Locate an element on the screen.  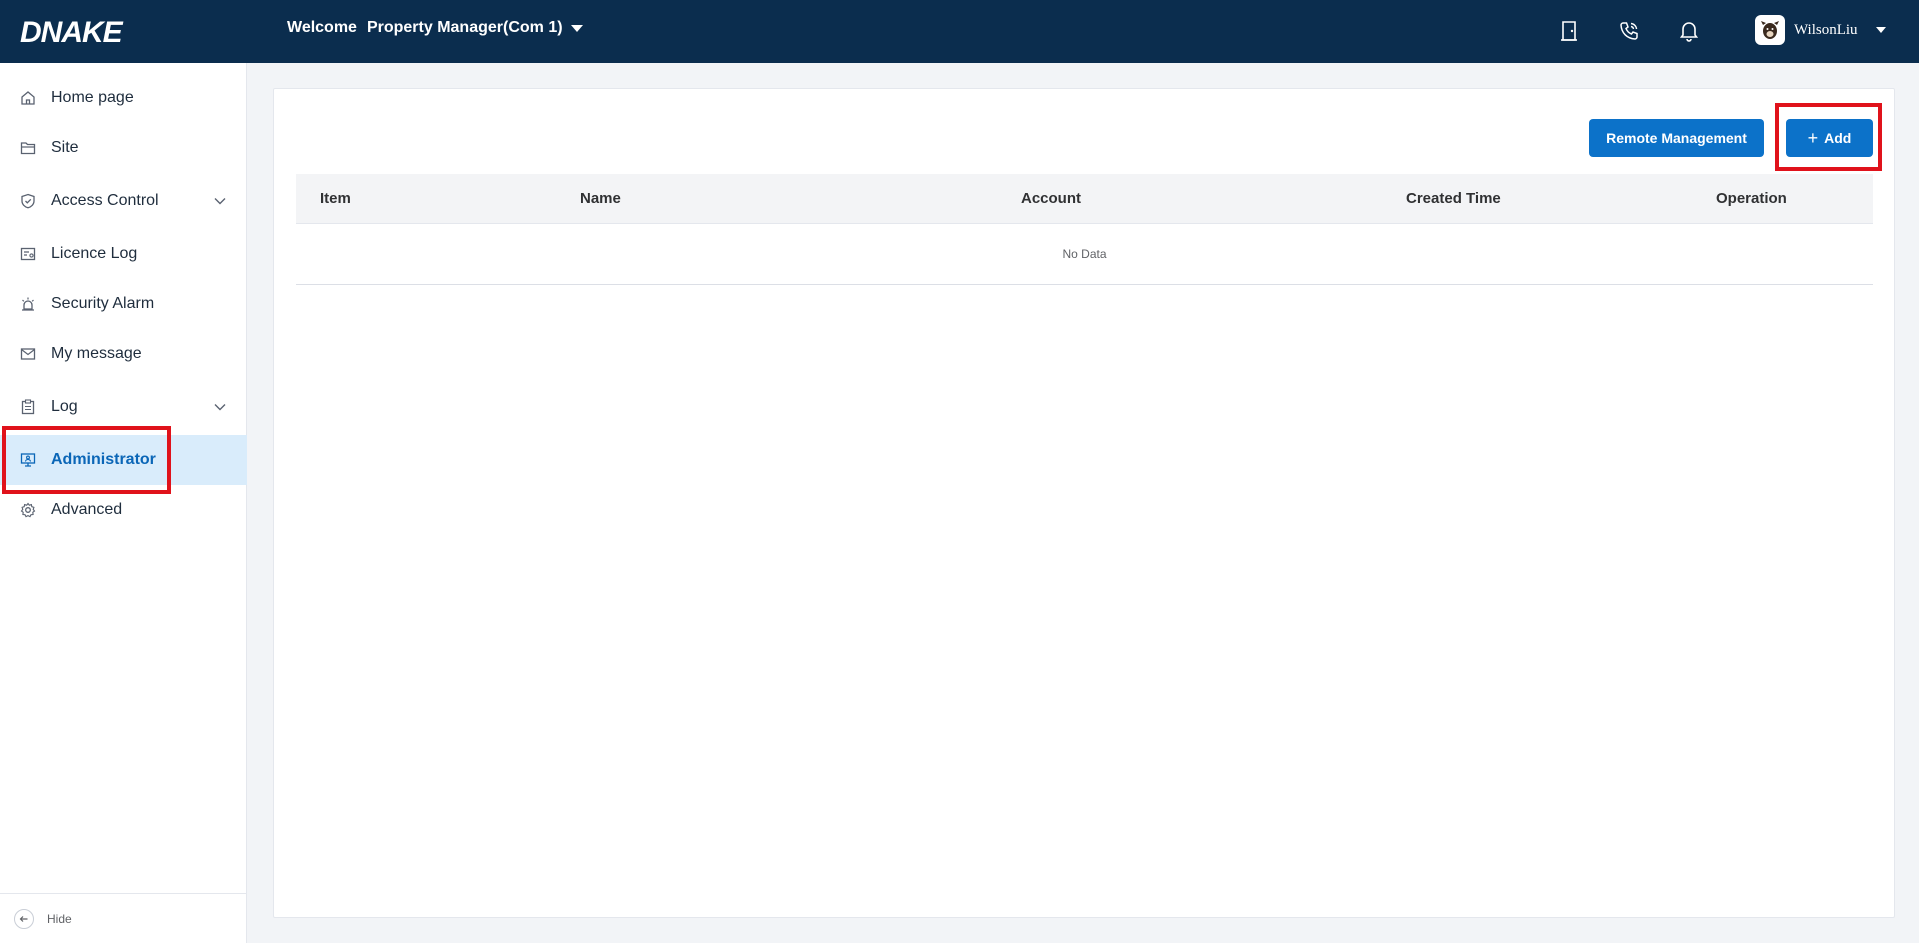
sidebar-item-label: Access Control is located at coordinates (105, 200).